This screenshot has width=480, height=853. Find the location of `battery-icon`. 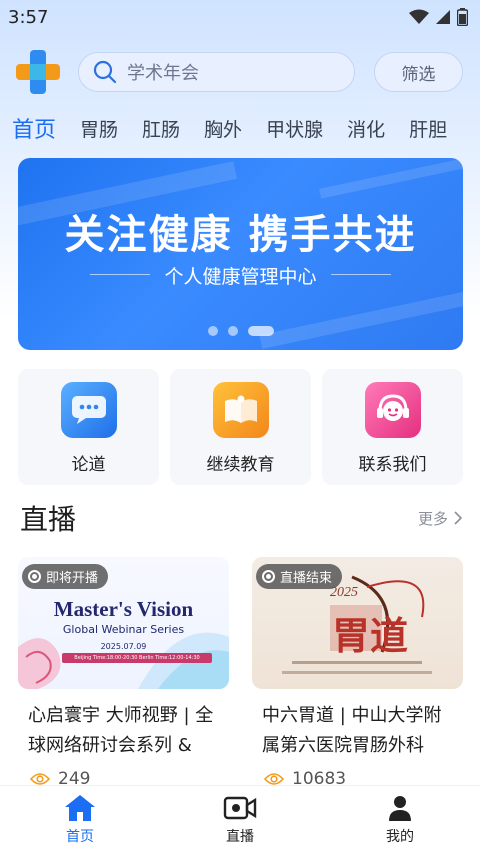

battery-icon is located at coordinates (462, 17).